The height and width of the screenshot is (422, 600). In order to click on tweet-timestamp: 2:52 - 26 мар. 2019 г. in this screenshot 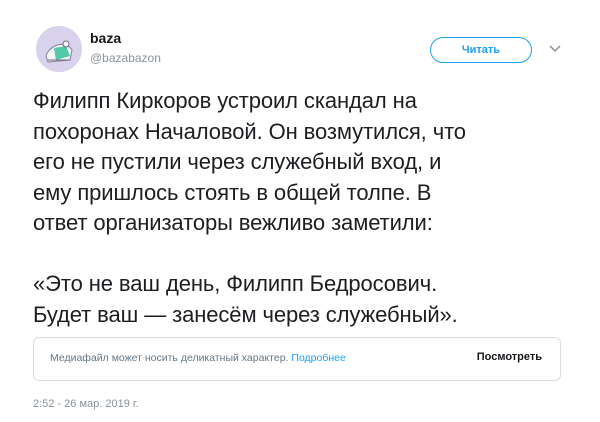, I will do `click(86, 404)`.